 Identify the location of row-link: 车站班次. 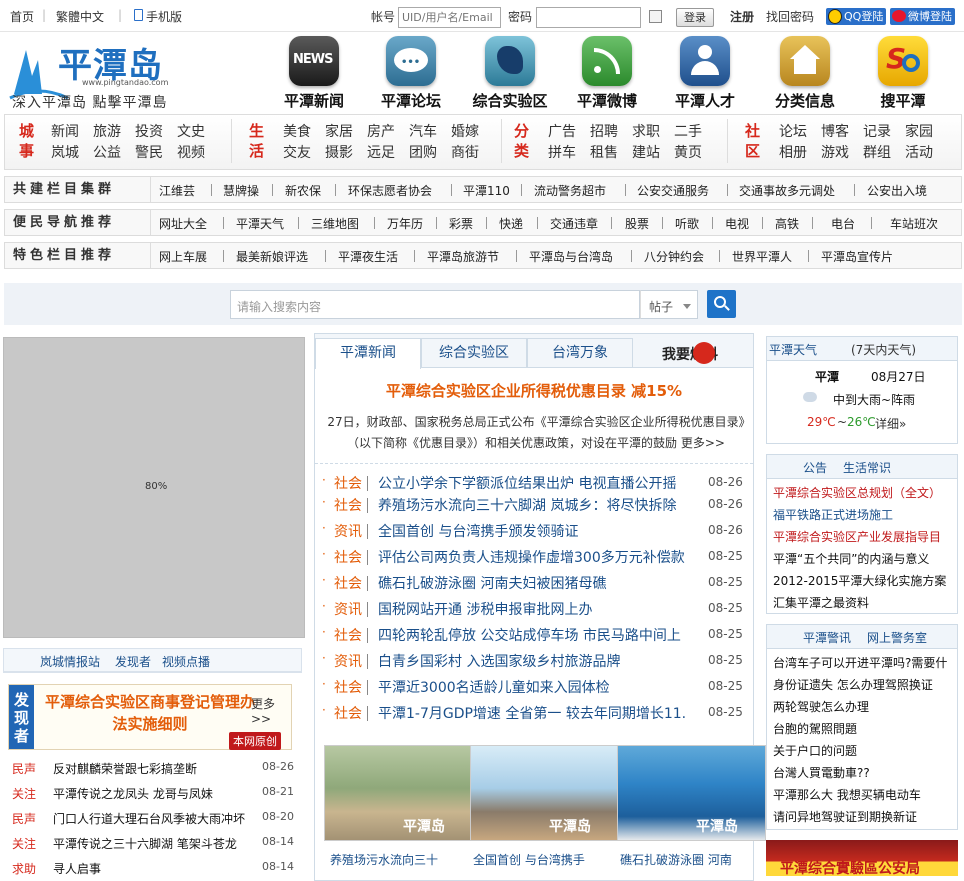
(914, 223).